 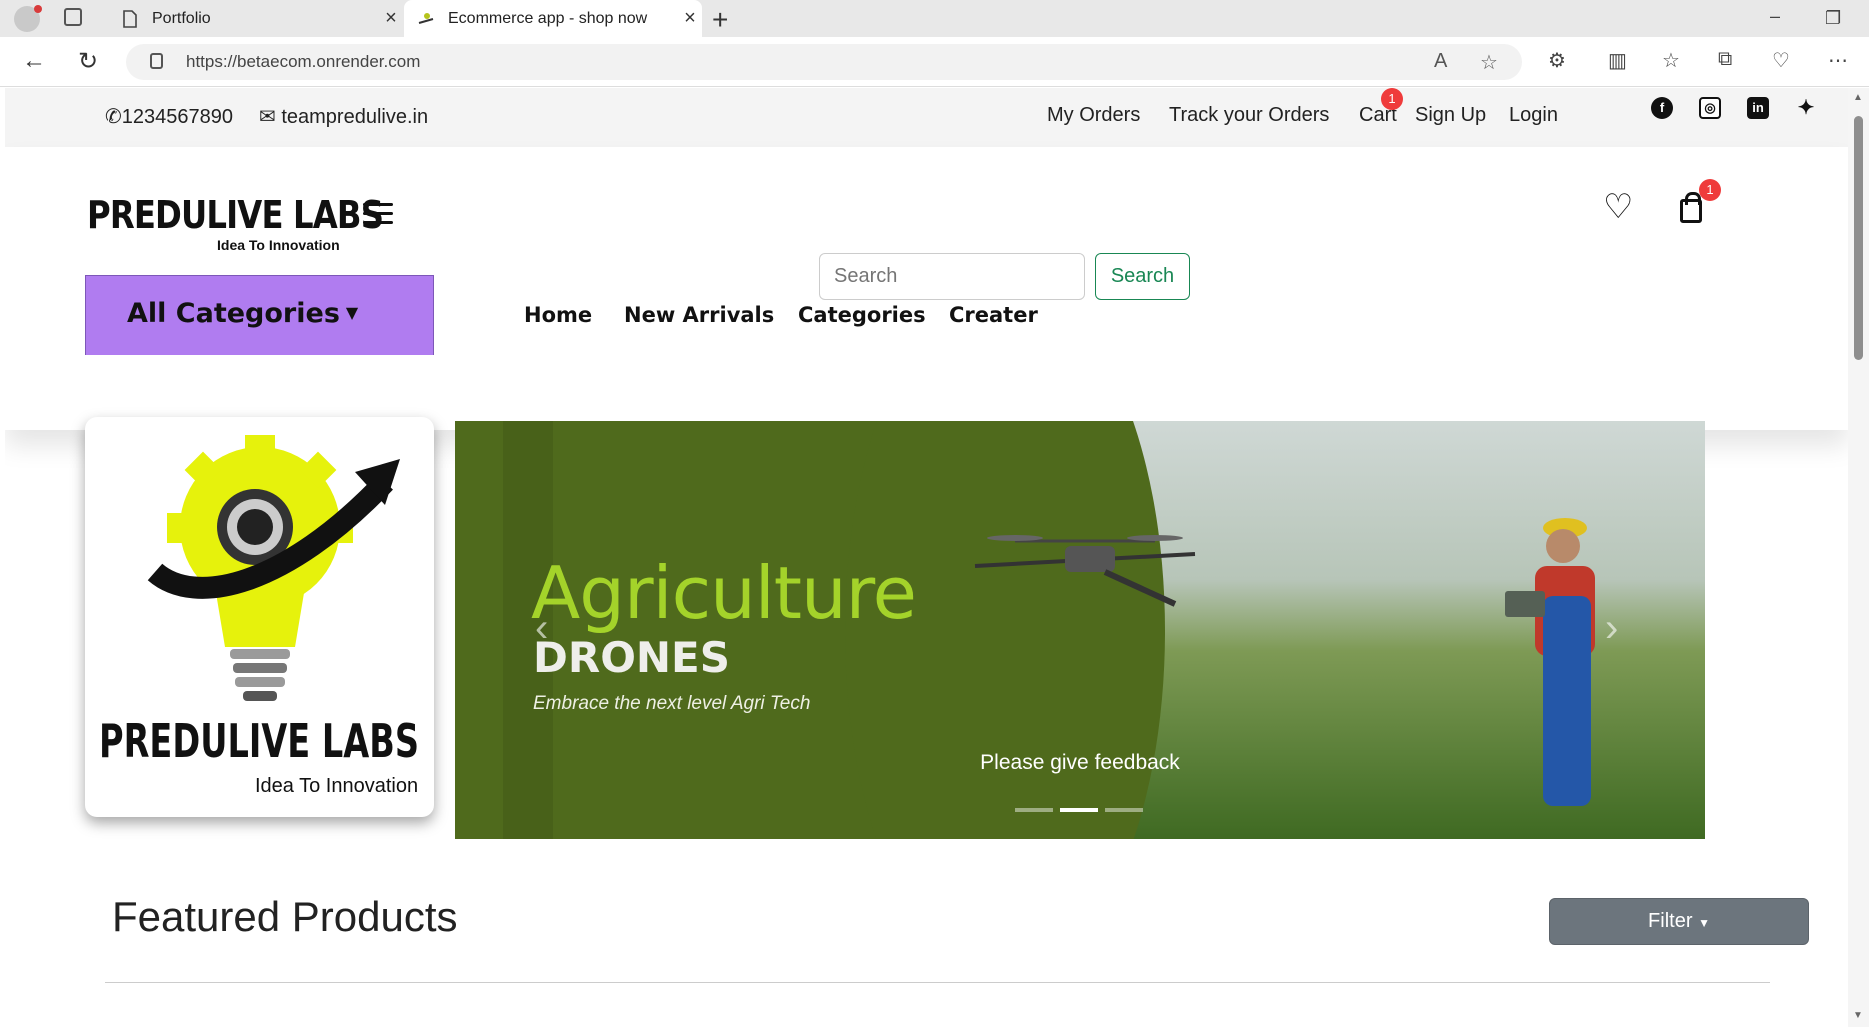 What do you see at coordinates (824, 62) in the screenshot?
I see `url-bar: https://betaecom.onrender.com A ☆` at bounding box center [824, 62].